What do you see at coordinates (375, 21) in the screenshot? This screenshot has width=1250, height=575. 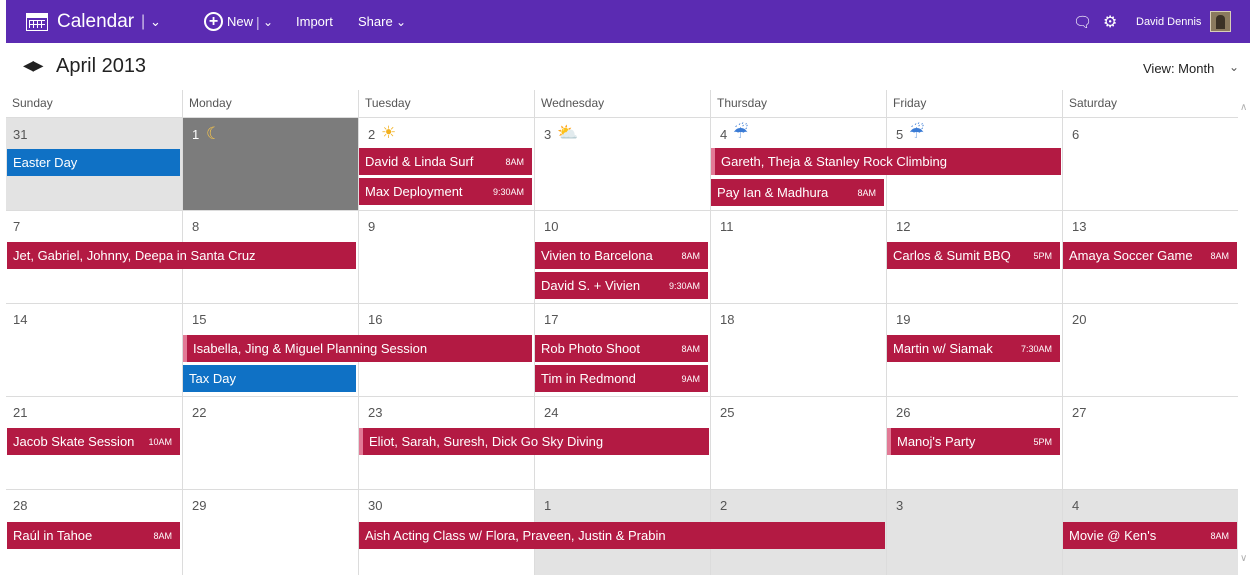 I see `share-button: Share` at bounding box center [375, 21].